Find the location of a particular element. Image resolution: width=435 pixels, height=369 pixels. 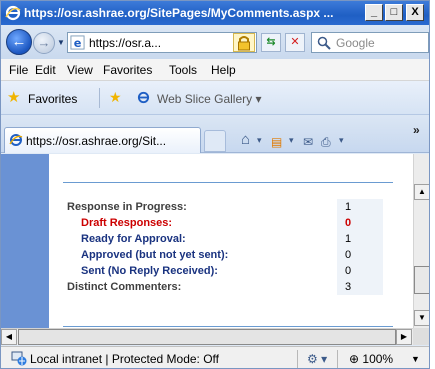

search-placeholder: Google is located at coordinates (355, 43).